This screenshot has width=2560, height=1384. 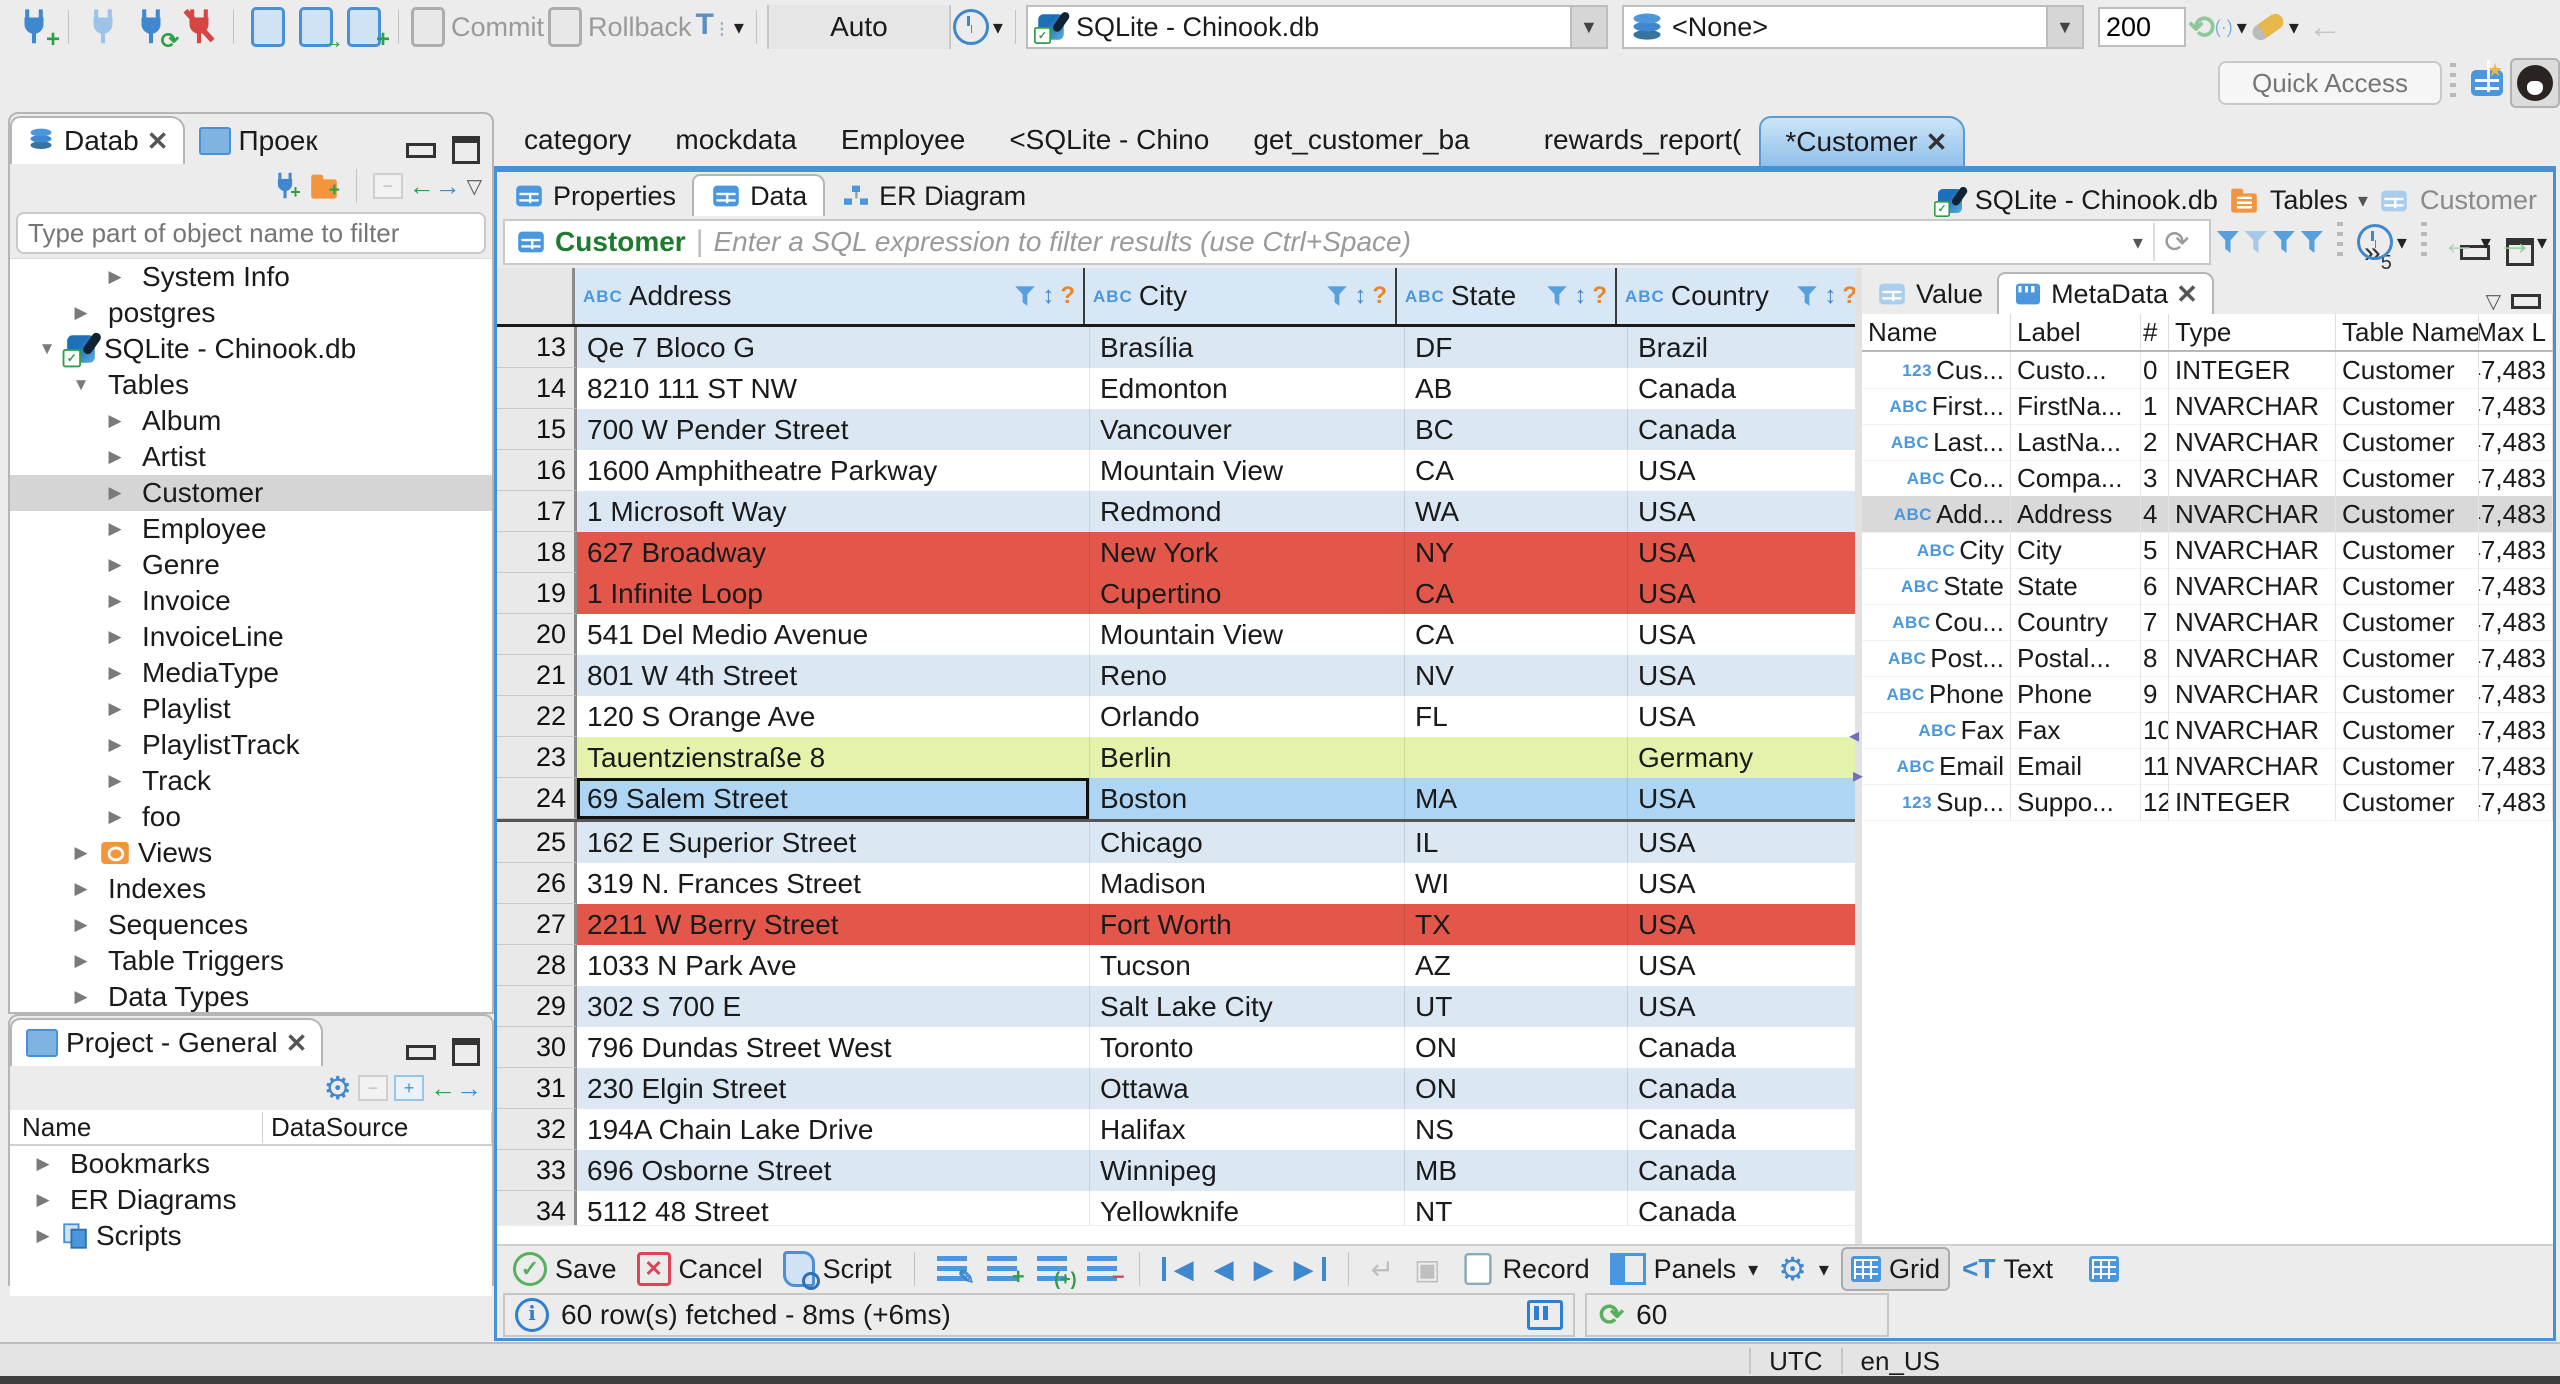 I want to click on cell-state: TX, so click(x=1516, y=924).